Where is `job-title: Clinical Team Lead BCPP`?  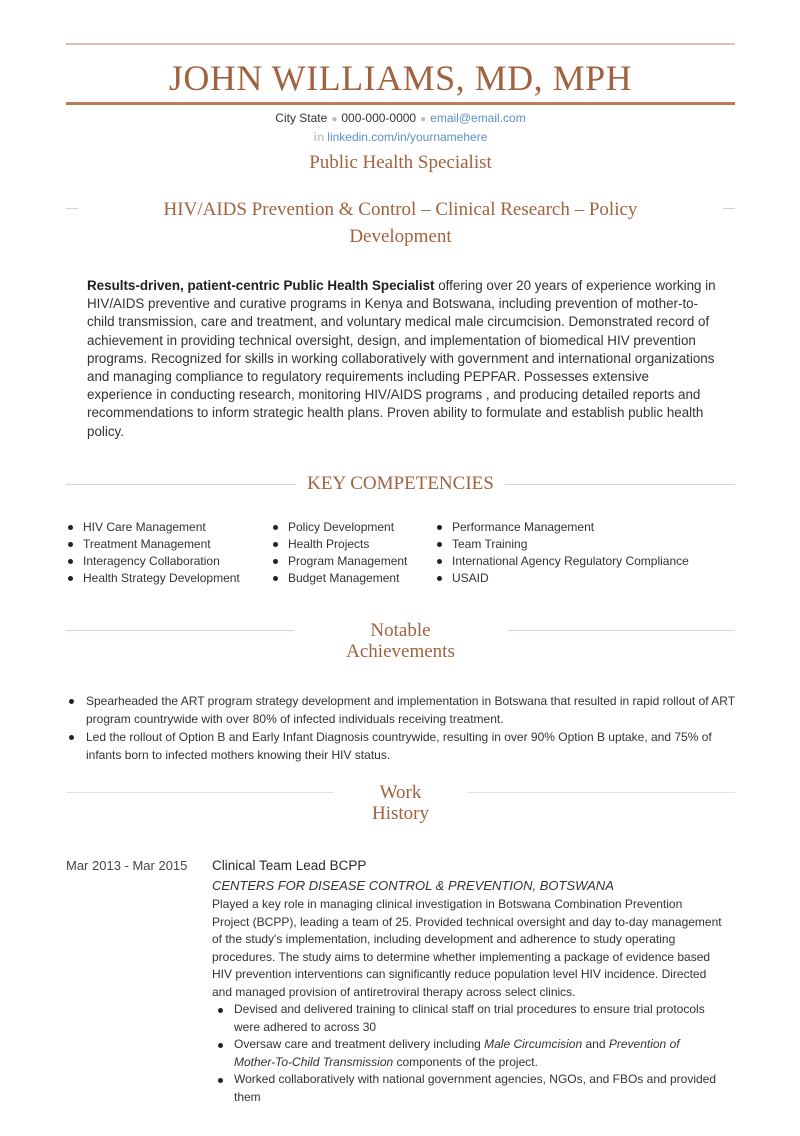 job-title: Clinical Team Lead BCPP is located at coordinates (289, 865).